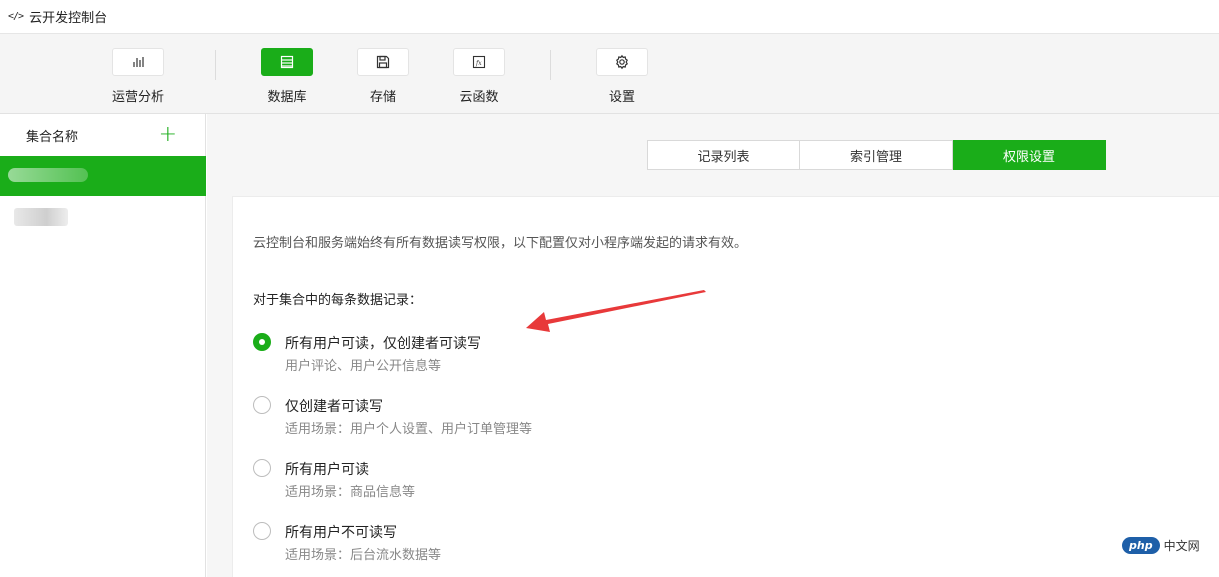 The image size is (1219, 577). I want to click on tab-index-management: 索引管理, so click(876, 155).